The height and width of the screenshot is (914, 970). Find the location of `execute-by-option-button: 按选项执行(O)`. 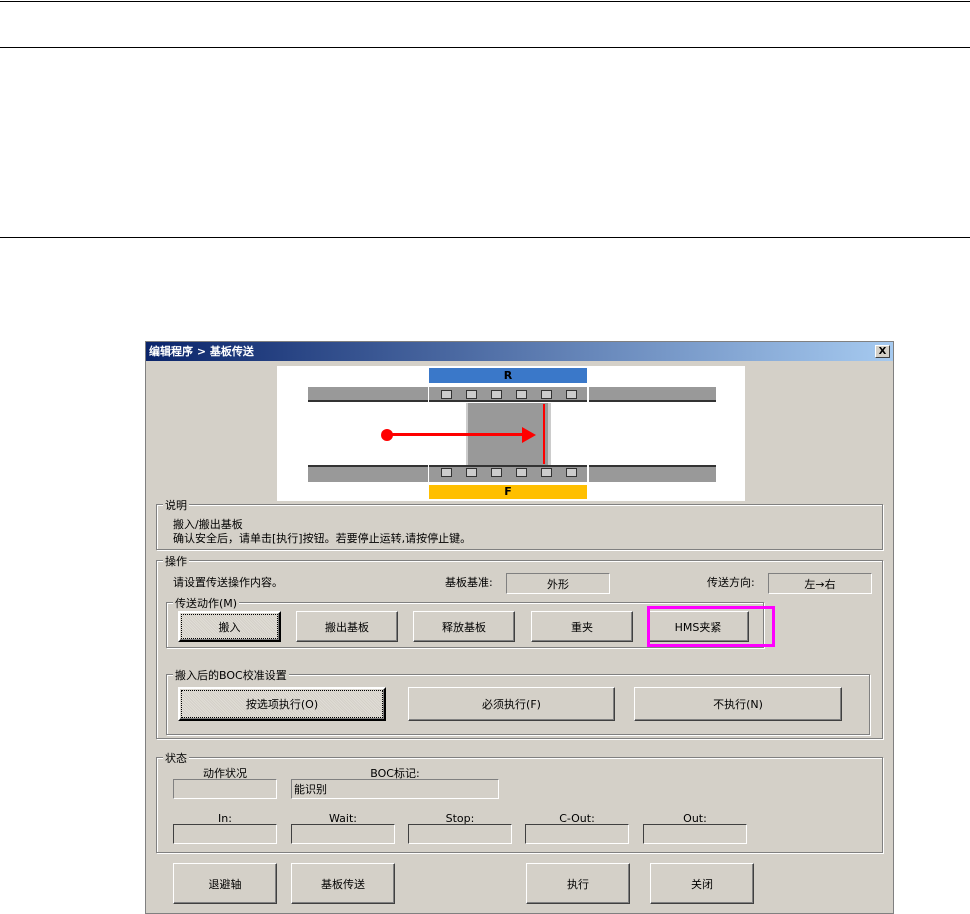

execute-by-option-button: 按选项执行(O) is located at coordinates (282, 704).